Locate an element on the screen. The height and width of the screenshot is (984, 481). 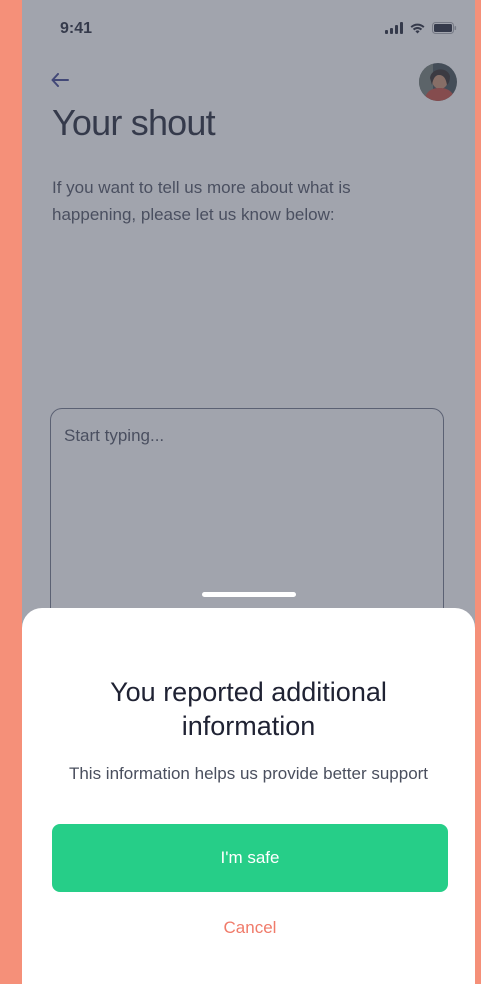
battery-icon is located at coordinates (444, 28).